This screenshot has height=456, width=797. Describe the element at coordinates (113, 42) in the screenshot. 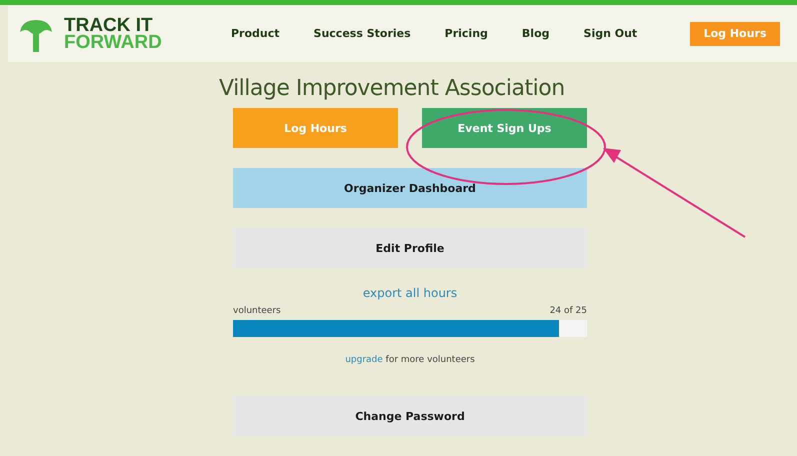

I see `logo-text: FORWARD` at that location.